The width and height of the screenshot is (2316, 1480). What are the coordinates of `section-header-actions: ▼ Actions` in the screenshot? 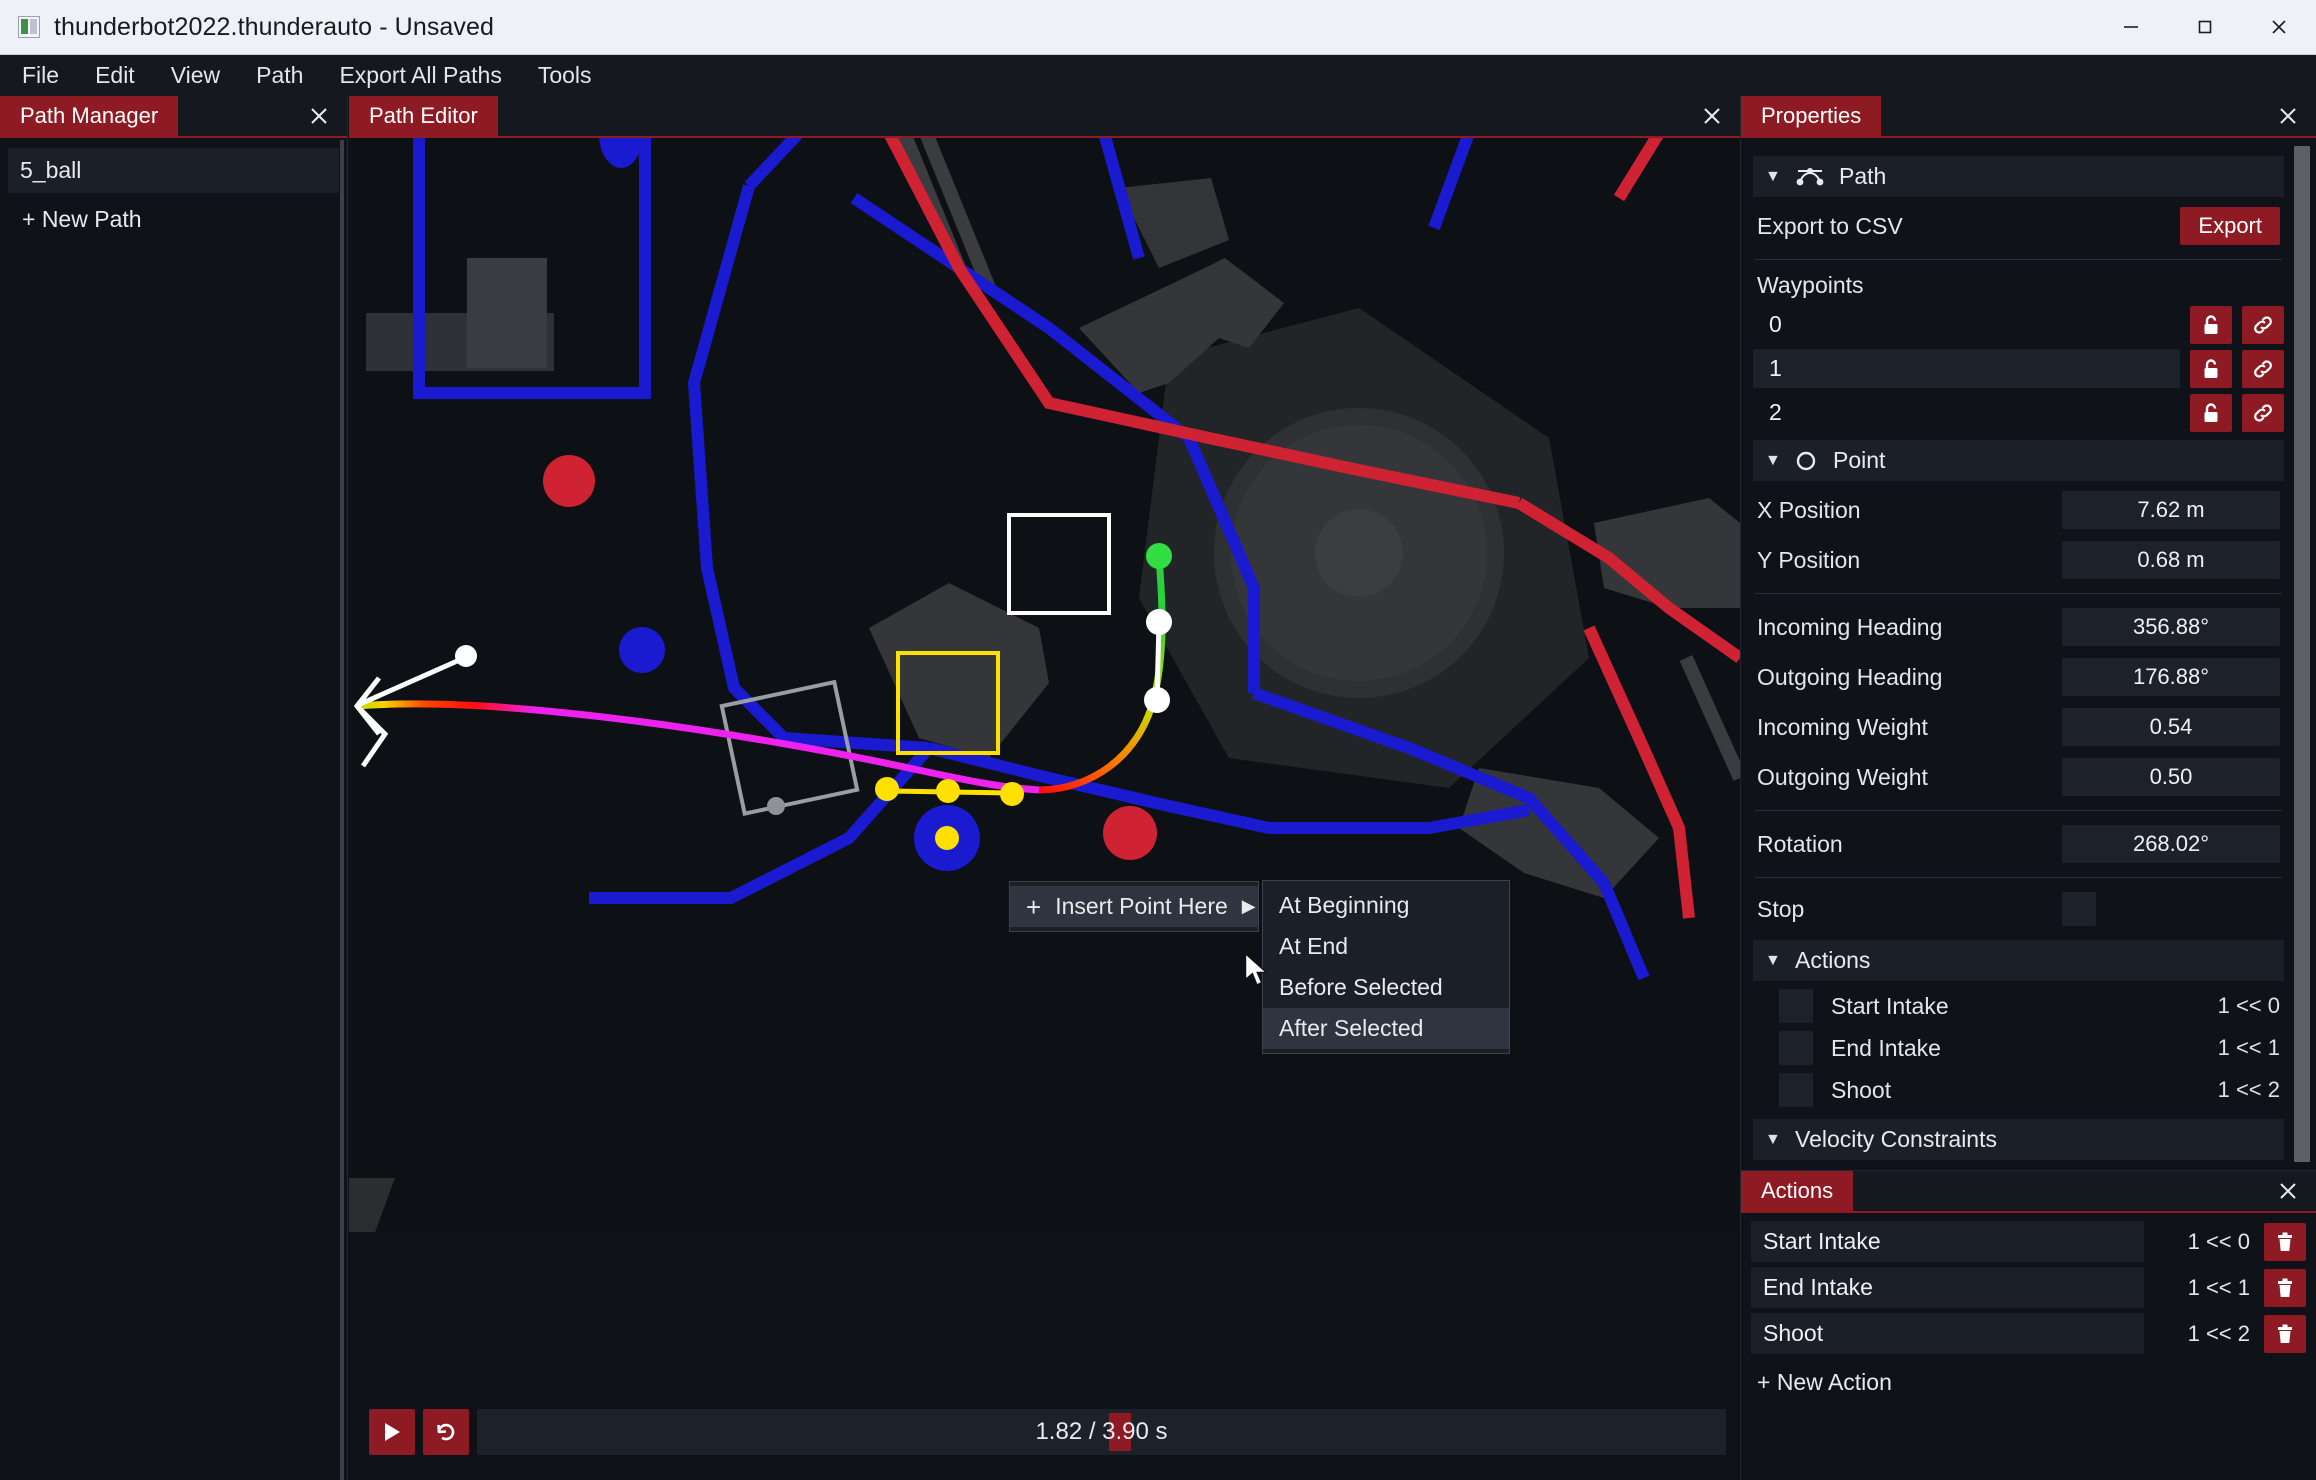 It's located at (2018, 960).